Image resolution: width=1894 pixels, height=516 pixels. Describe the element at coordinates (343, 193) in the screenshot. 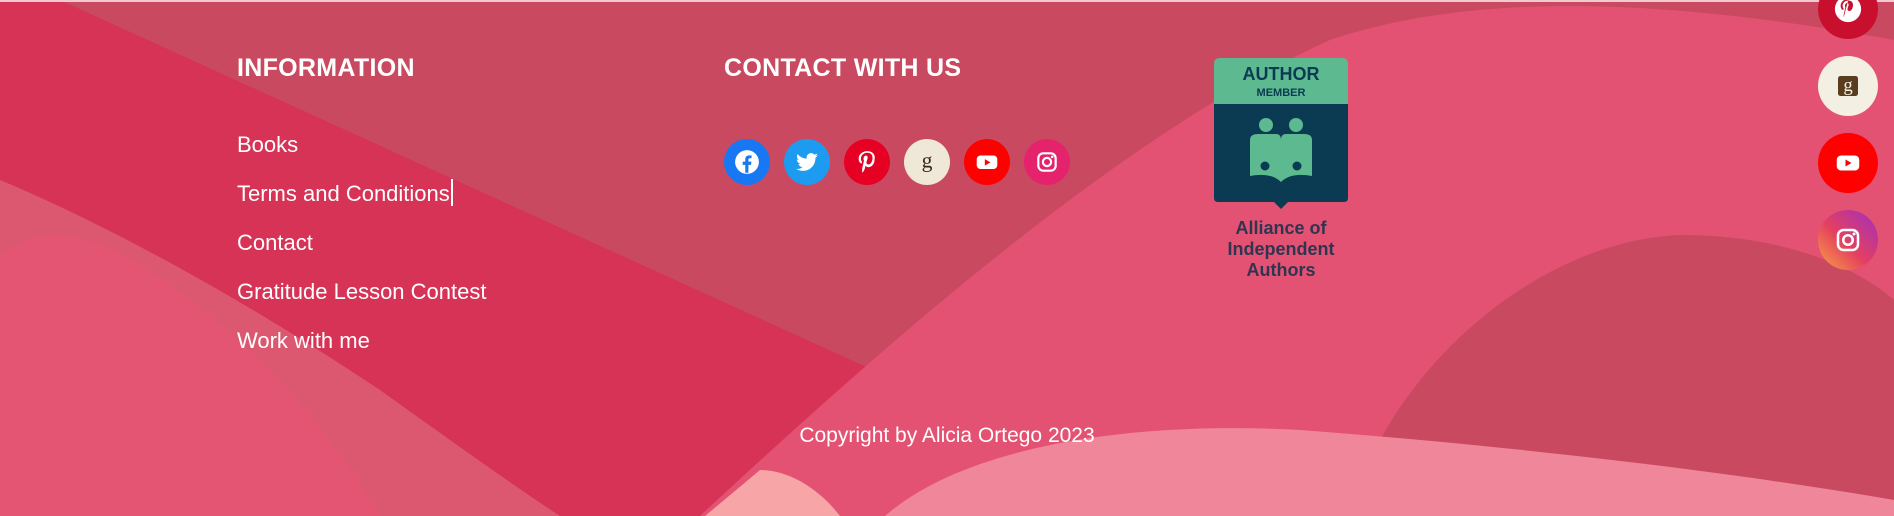

I see `terms-and-conditions-link: Terms and Conditions` at that location.